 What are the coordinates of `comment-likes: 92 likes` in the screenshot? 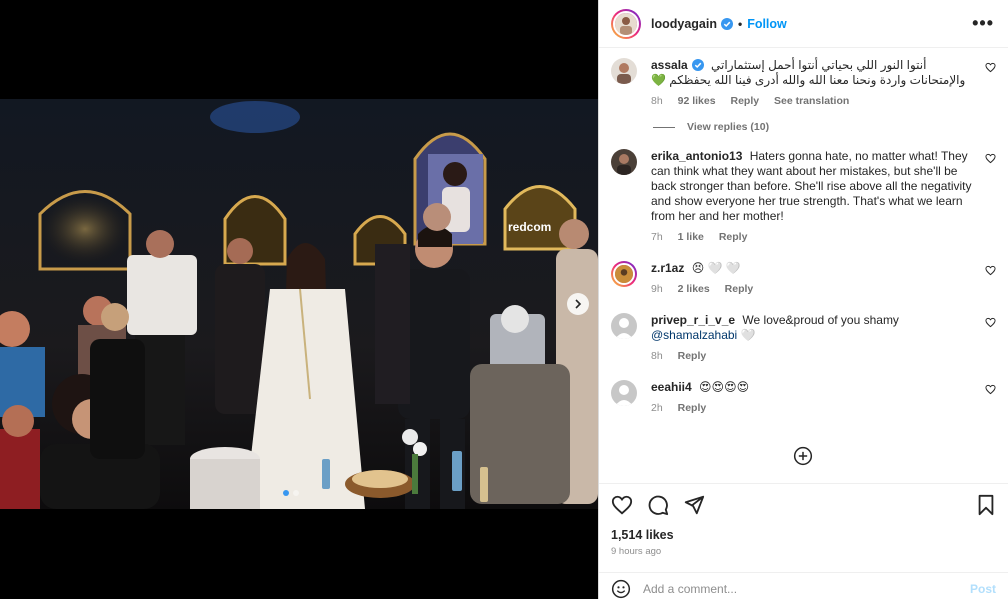 It's located at (697, 101).